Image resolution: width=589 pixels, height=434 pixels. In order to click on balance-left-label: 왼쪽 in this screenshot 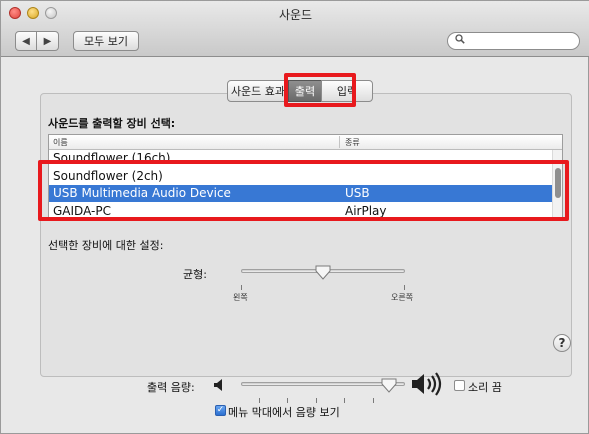, I will do `click(240, 297)`.